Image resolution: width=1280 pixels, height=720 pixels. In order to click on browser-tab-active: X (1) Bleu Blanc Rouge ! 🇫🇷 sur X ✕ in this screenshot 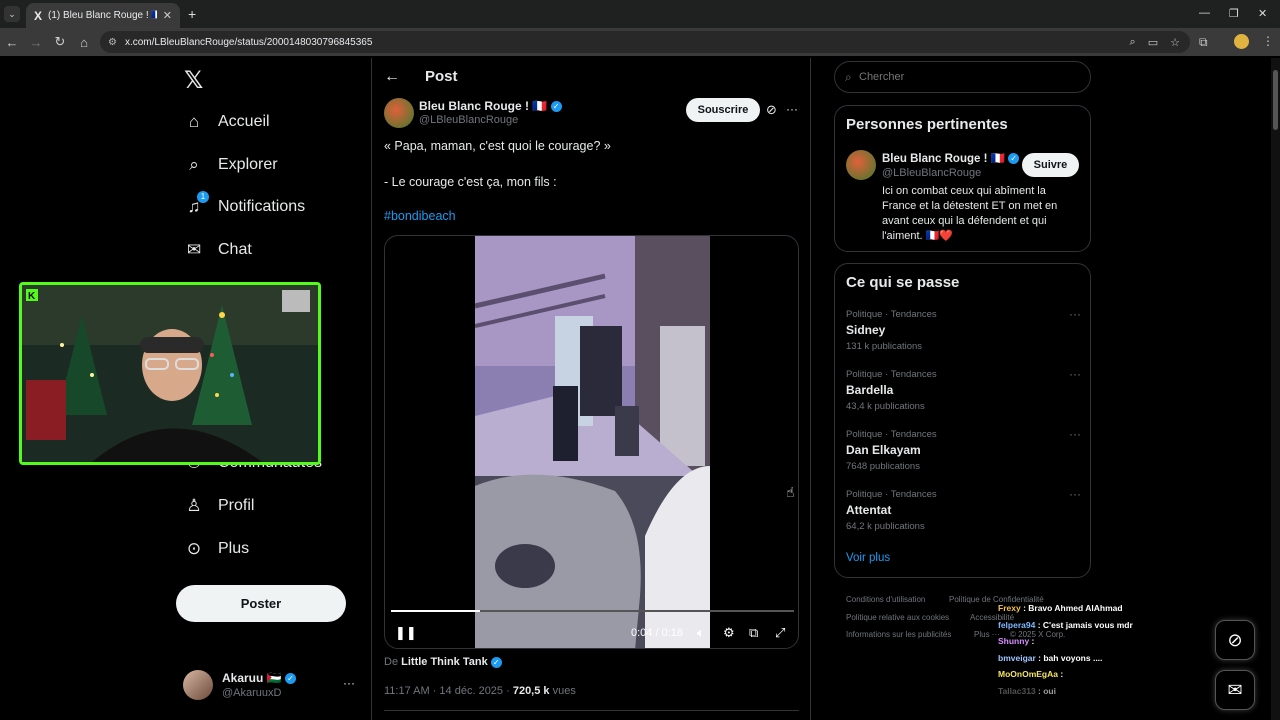, I will do `click(103, 15)`.